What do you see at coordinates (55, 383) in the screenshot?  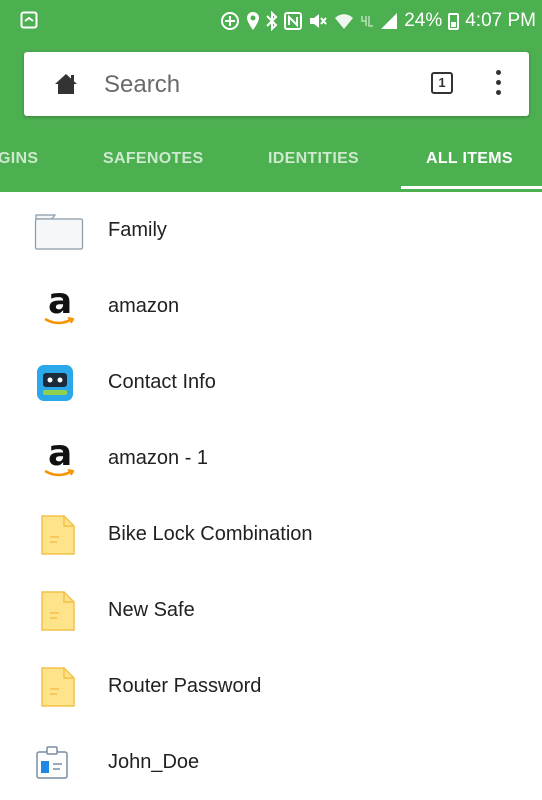 I see `roboform-icon` at bounding box center [55, 383].